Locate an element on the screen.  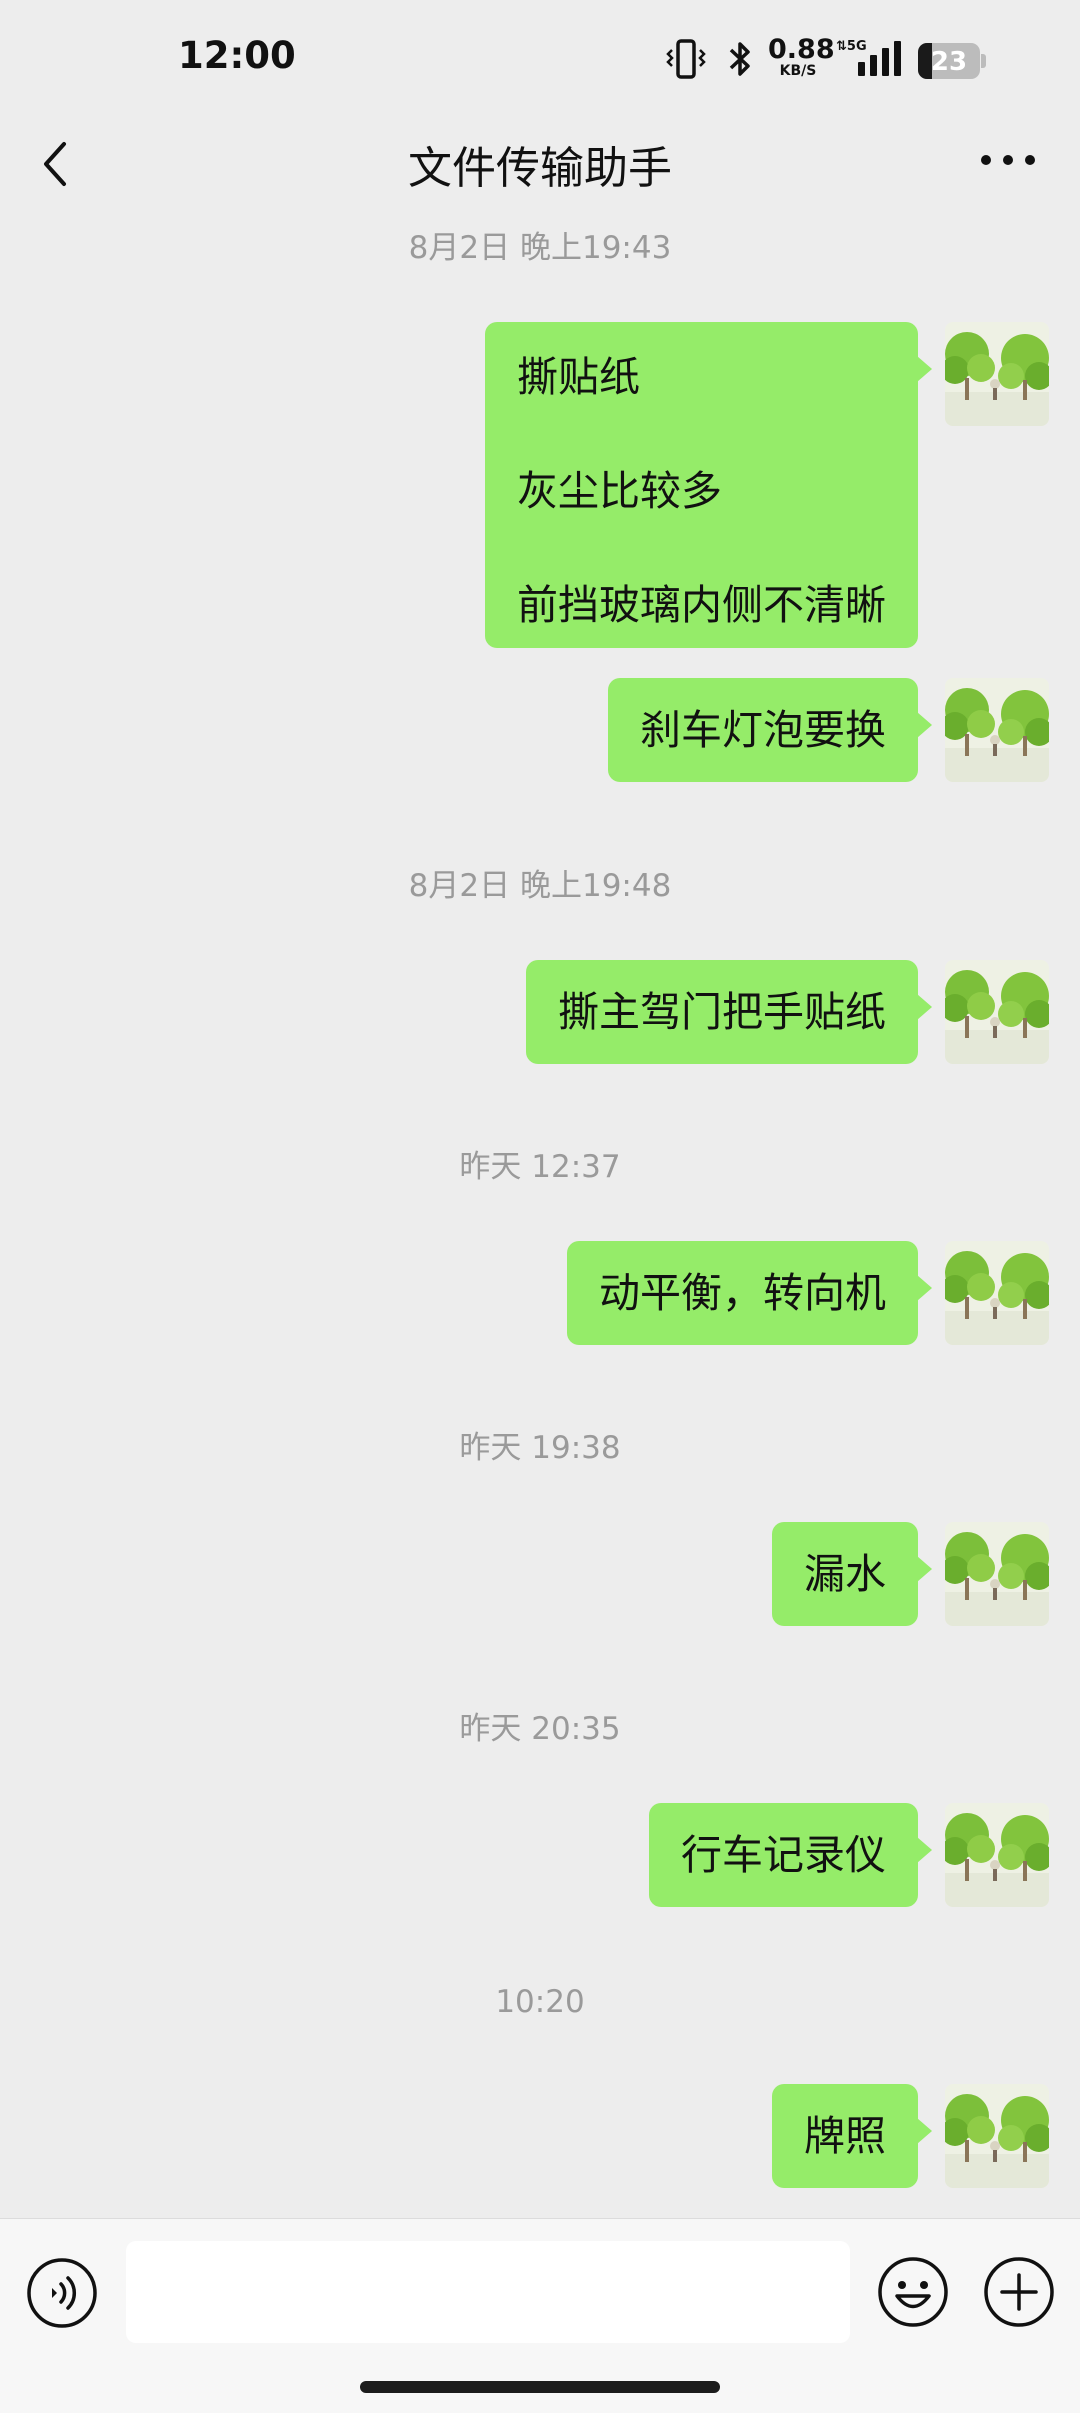
plus-icon is located at coordinates (1019, 2292).